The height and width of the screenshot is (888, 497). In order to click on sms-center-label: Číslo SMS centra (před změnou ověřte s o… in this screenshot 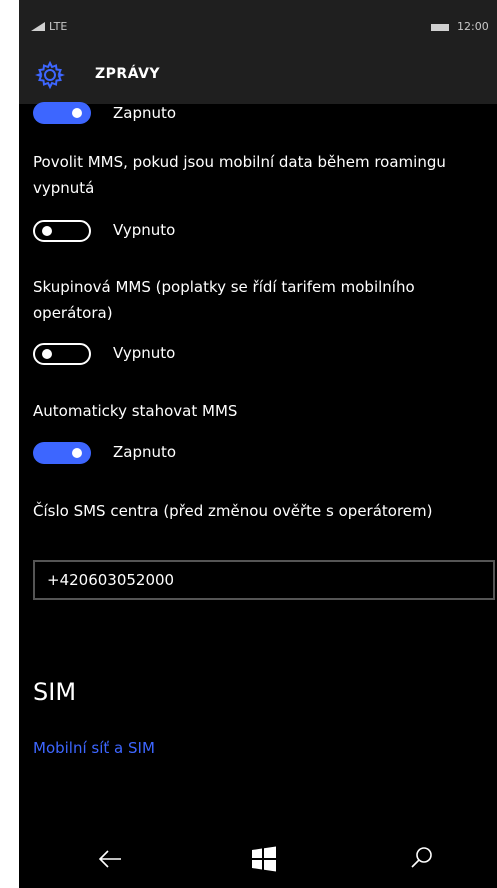, I will do `click(233, 511)`.